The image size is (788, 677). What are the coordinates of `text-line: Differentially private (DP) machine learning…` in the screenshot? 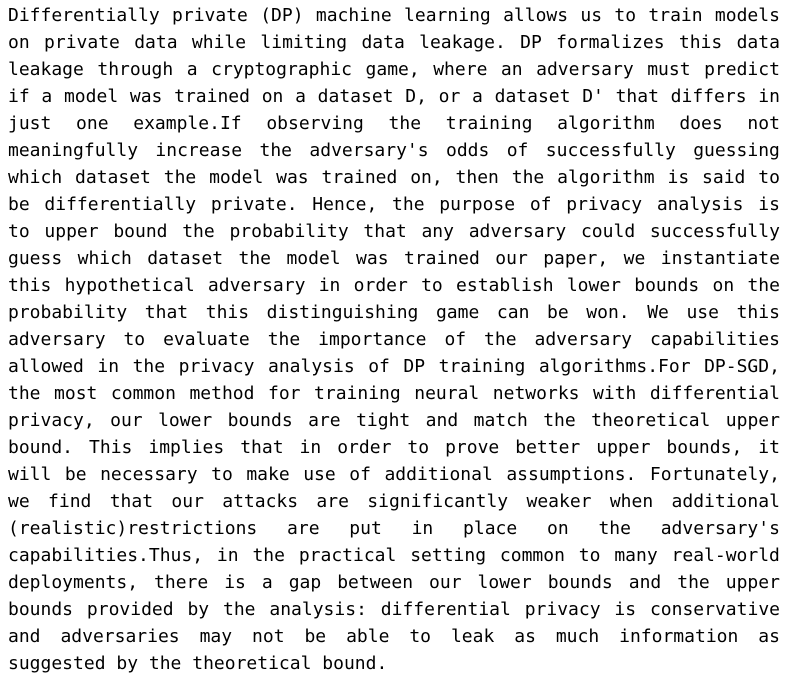 It's located at (394, 15).